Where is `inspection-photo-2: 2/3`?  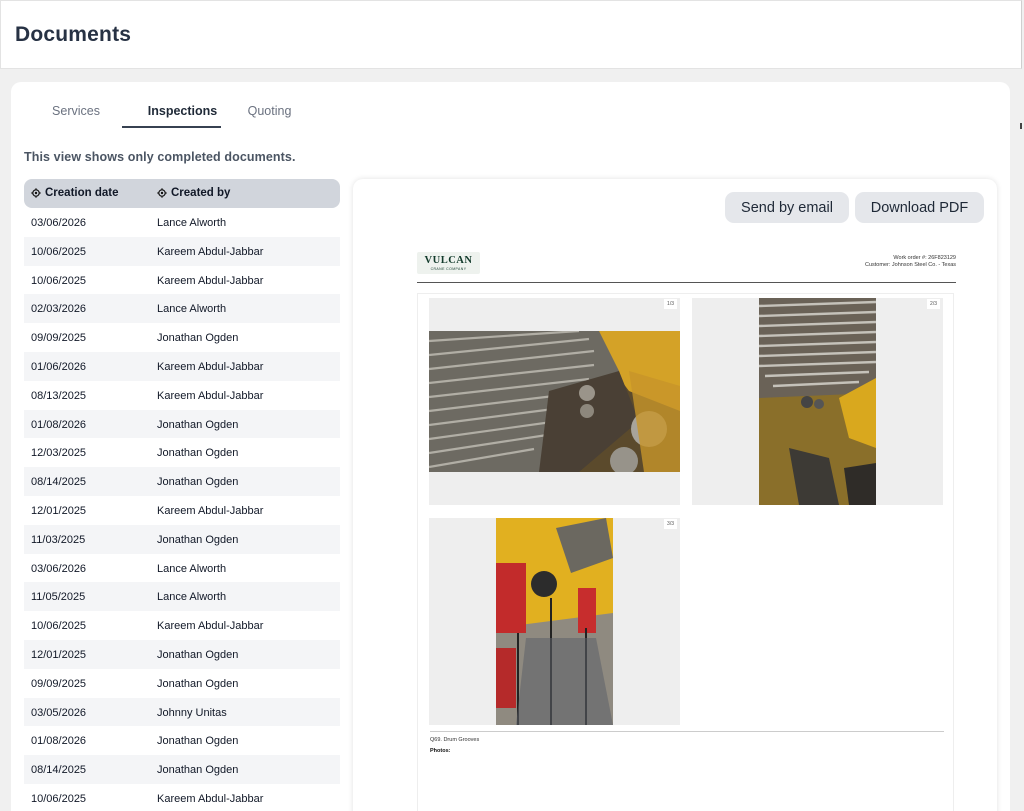
inspection-photo-2: 2/3 is located at coordinates (817, 401).